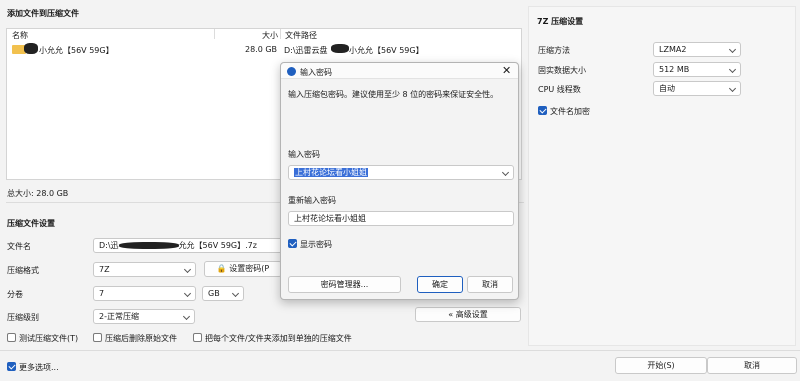 The width and height of the screenshot is (800, 381). I want to click on solid-select: 512 MB, so click(697, 69).